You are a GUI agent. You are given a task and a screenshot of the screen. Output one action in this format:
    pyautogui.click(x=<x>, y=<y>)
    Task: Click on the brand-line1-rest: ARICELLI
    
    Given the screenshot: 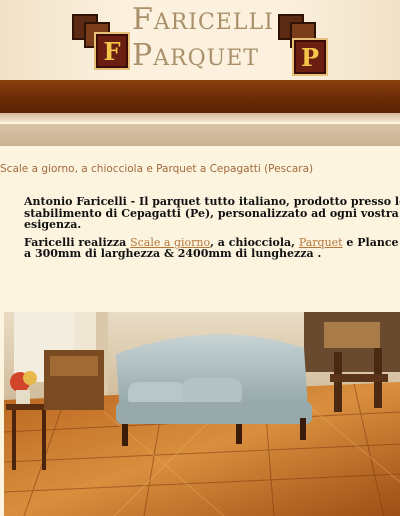 What is the action you would take?
    pyautogui.click(x=213, y=22)
    